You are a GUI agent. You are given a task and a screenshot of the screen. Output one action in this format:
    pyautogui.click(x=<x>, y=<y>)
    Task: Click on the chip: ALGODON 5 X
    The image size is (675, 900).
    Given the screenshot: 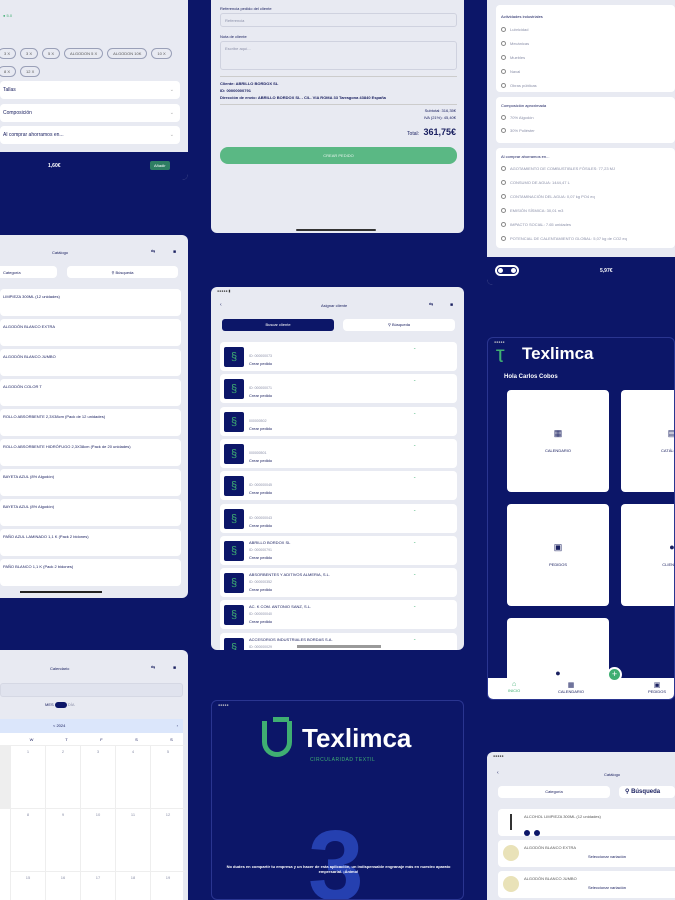 What is the action you would take?
    pyautogui.click(x=84, y=53)
    